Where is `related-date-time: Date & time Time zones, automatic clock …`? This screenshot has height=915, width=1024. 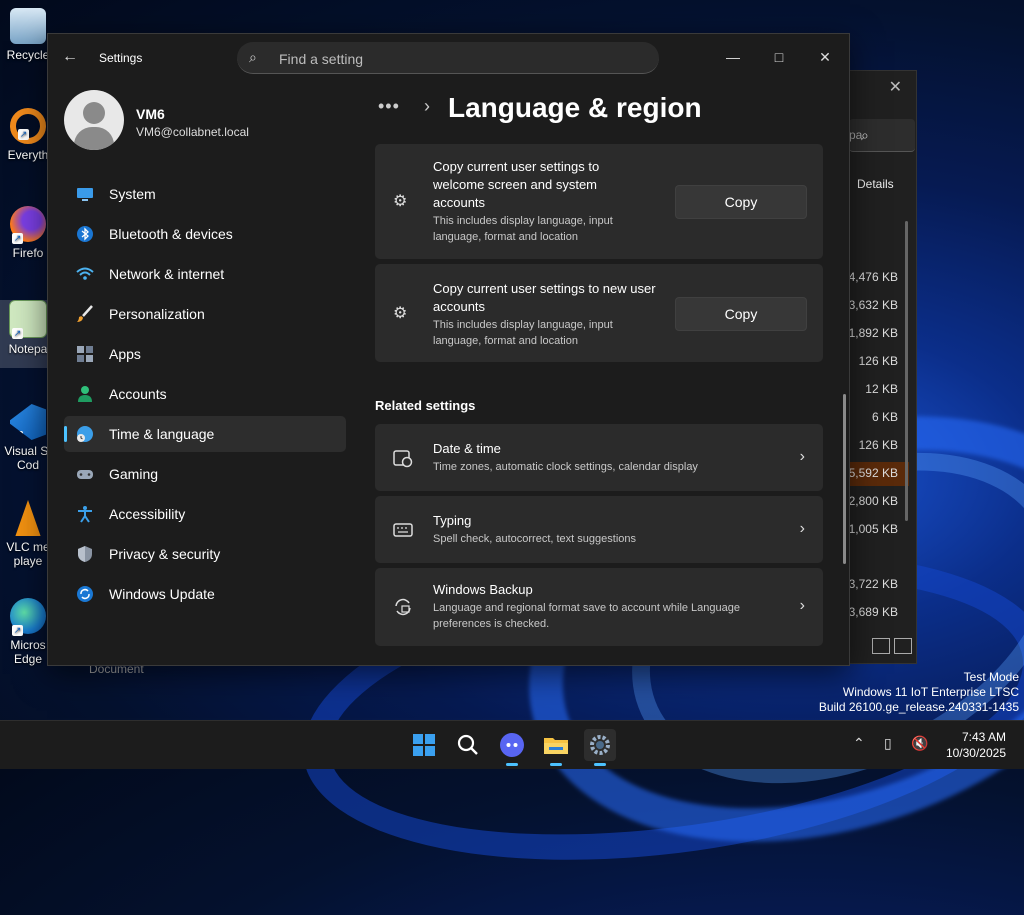 related-date-time: Date & time Time zones, automatic clock … is located at coordinates (599, 457).